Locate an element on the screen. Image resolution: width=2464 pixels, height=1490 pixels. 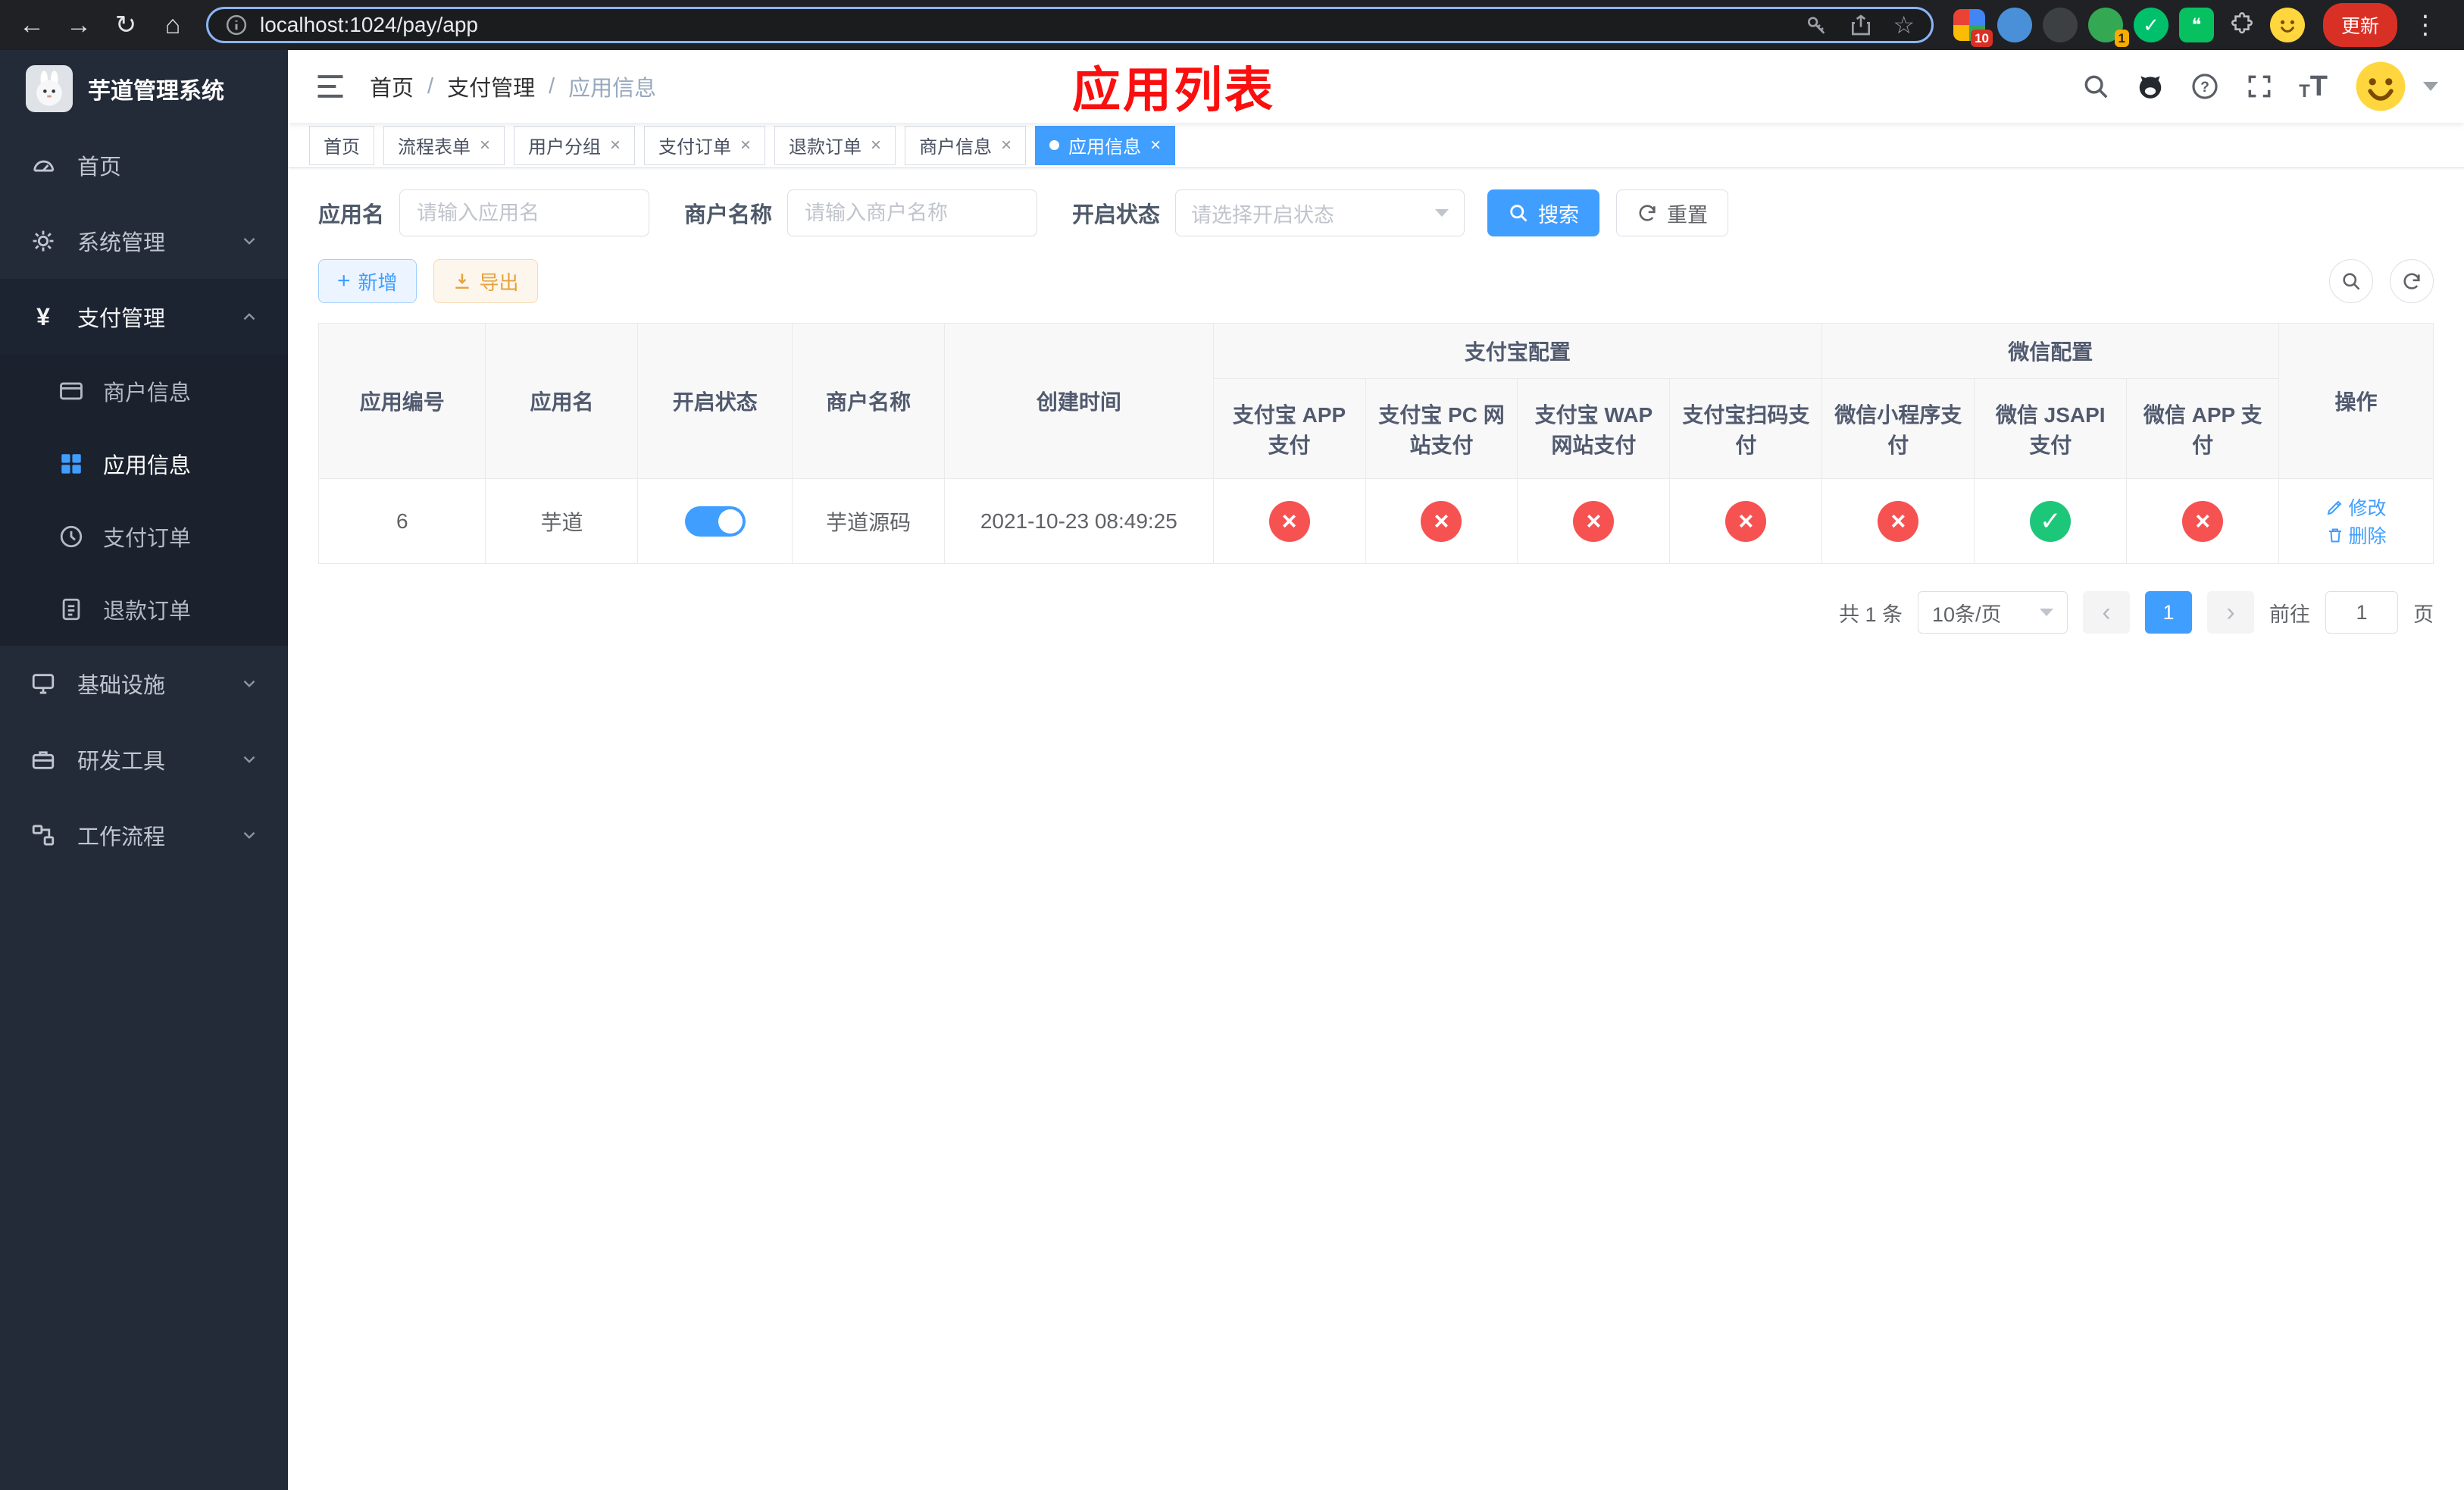
merchant-input is located at coordinates (912, 213).